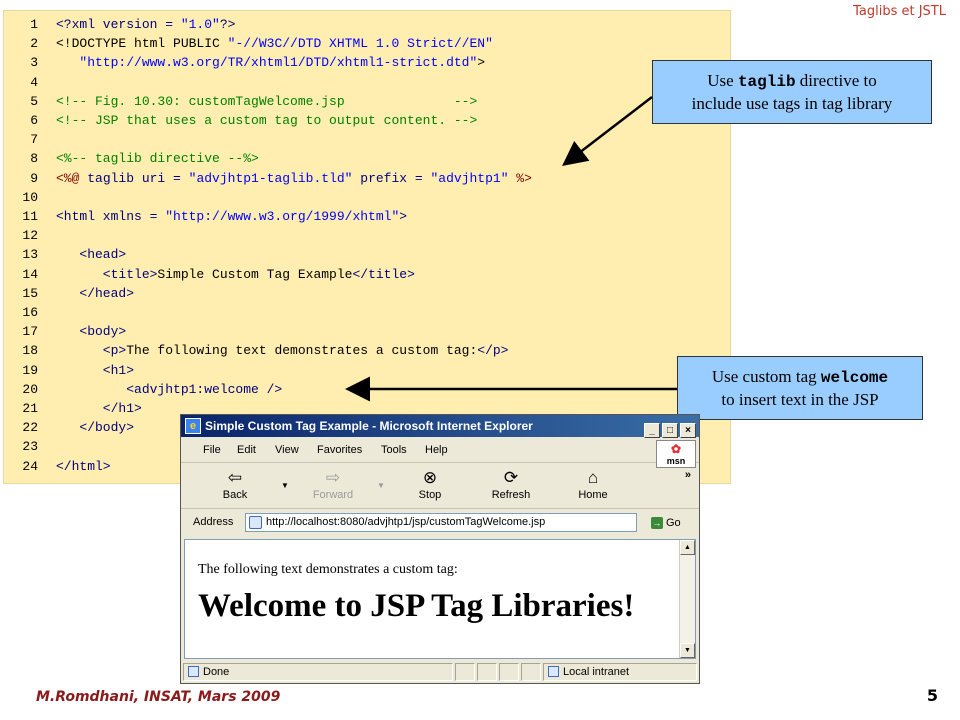 This screenshot has height=720, width=960. What do you see at coordinates (553, 671) in the screenshot?
I see `intranet-icon` at bounding box center [553, 671].